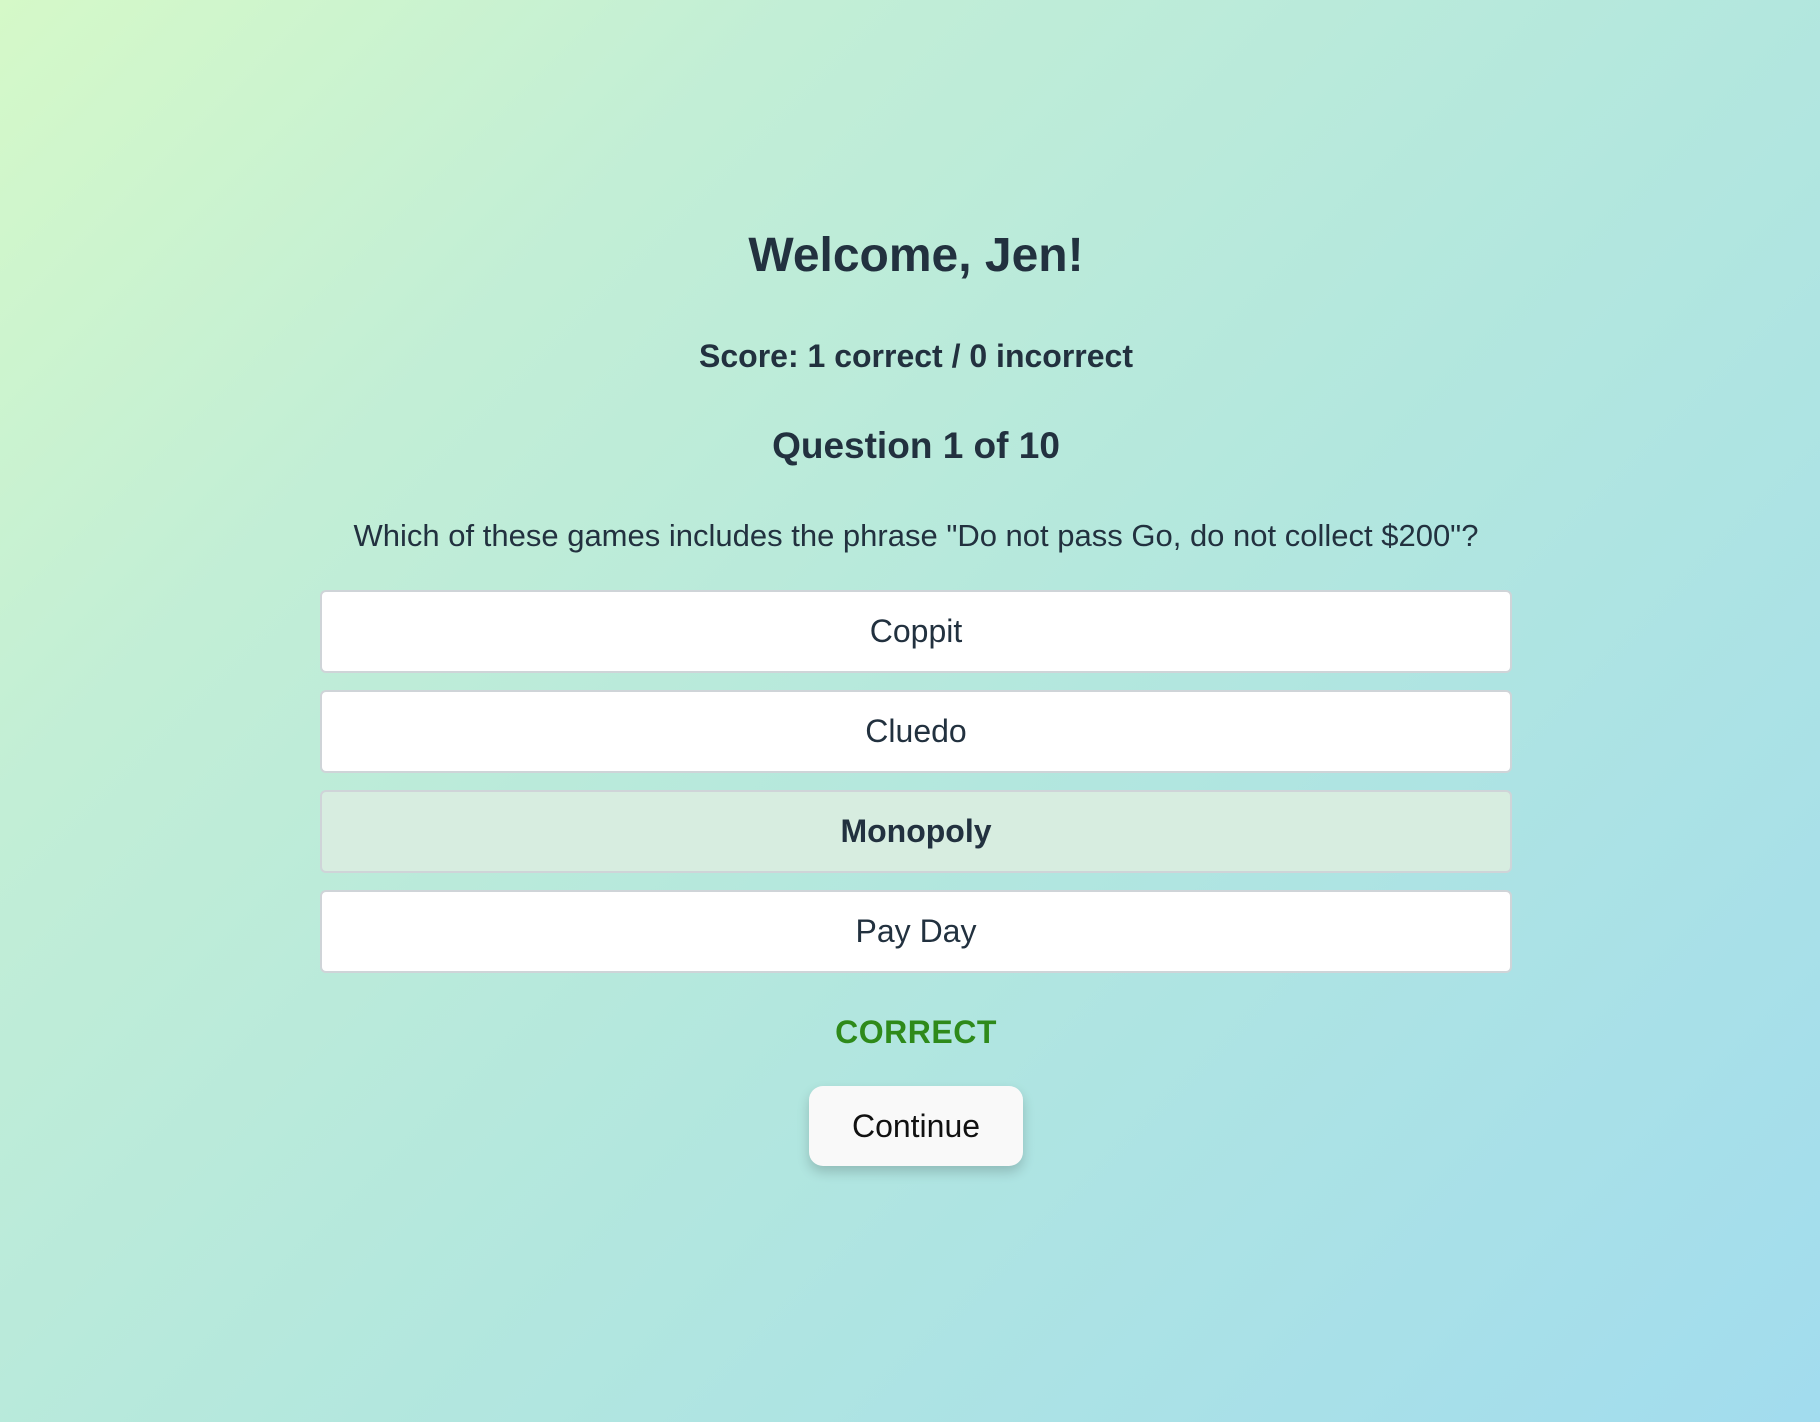 This screenshot has height=1422, width=1820. I want to click on question-counter: Question 1 of 10, so click(916, 445).